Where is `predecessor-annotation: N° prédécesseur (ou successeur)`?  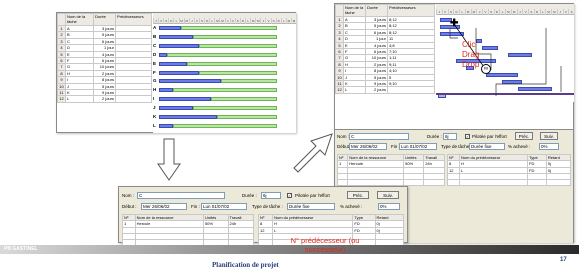
predecessor-annotation: N° prédécesseur (ou successeur) is located at coordinates (325, 245).